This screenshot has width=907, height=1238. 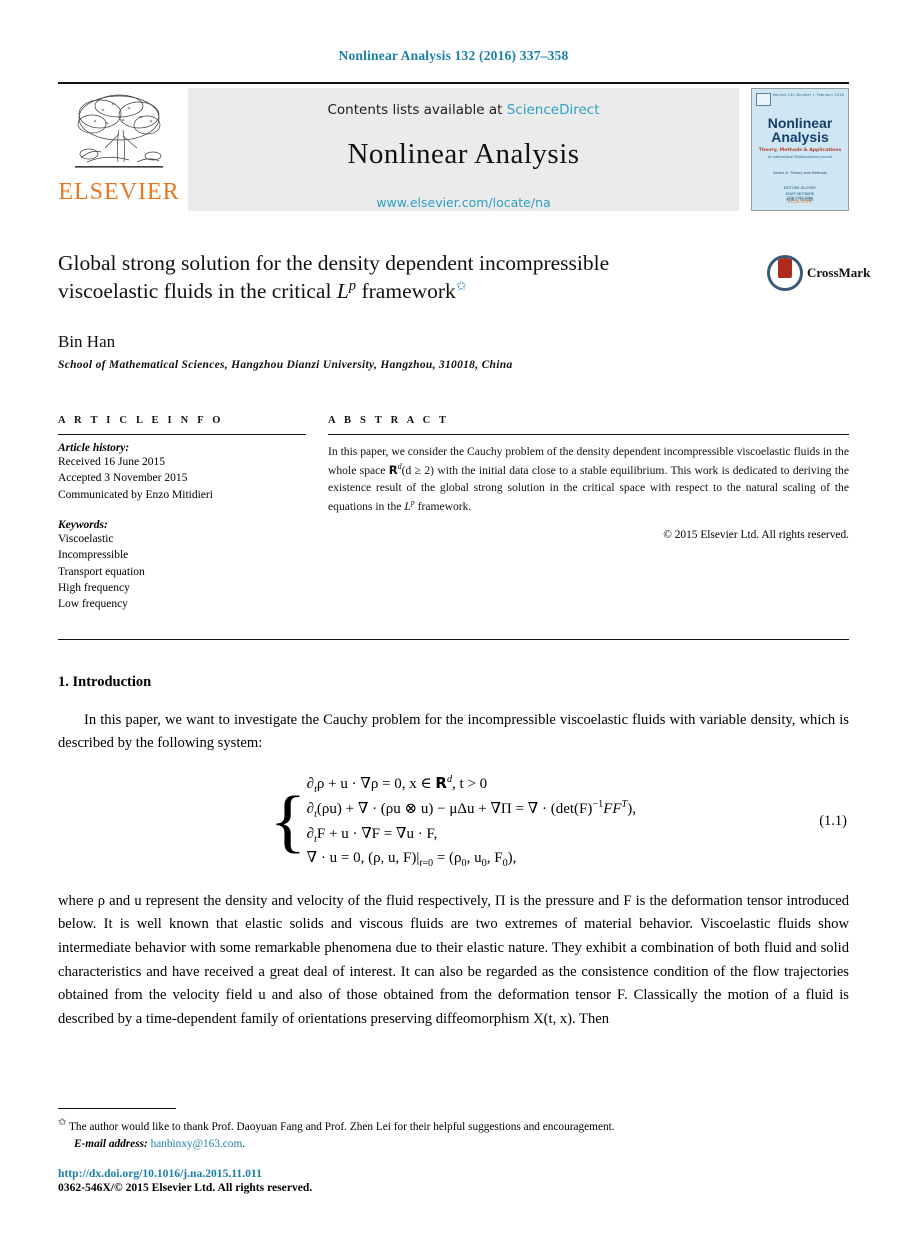 What do you see at coordinates (453, 639) in the screenshot?
I see `section-divider-rule` at bounding box center [453, 639].